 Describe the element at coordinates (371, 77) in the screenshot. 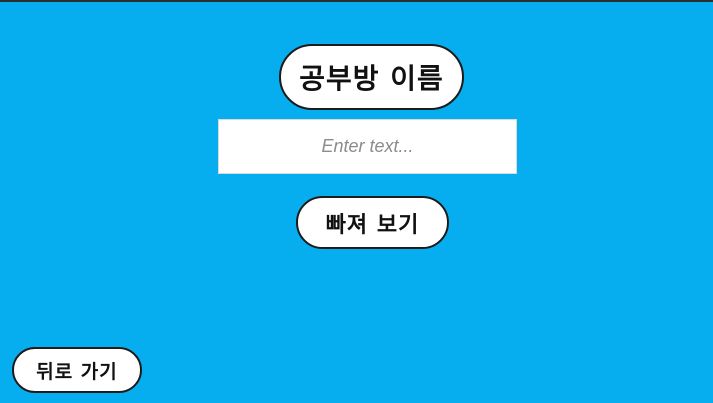

I see `study-room-name-title: 공부방 이름` at that location.